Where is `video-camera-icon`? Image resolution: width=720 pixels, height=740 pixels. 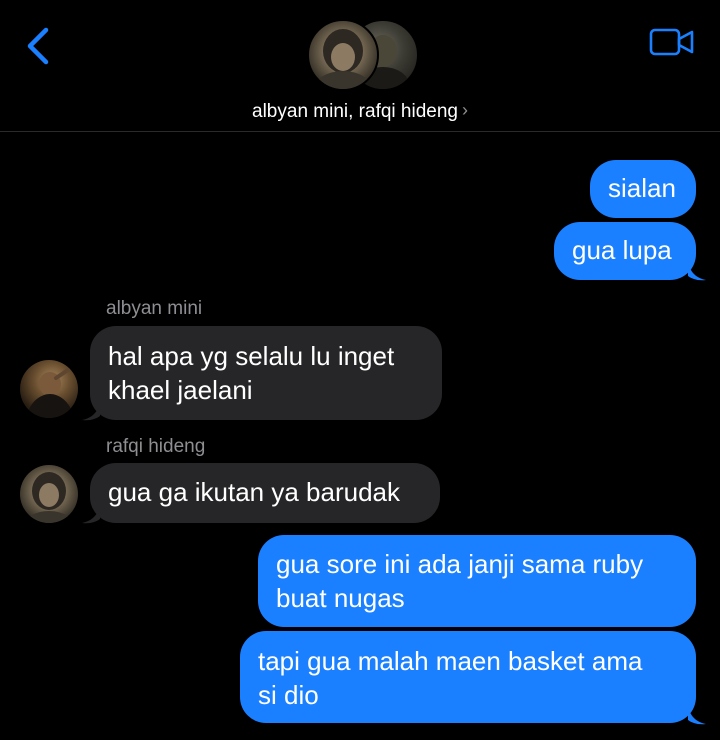 video-camera-icon is located at coordinates (671, 42).